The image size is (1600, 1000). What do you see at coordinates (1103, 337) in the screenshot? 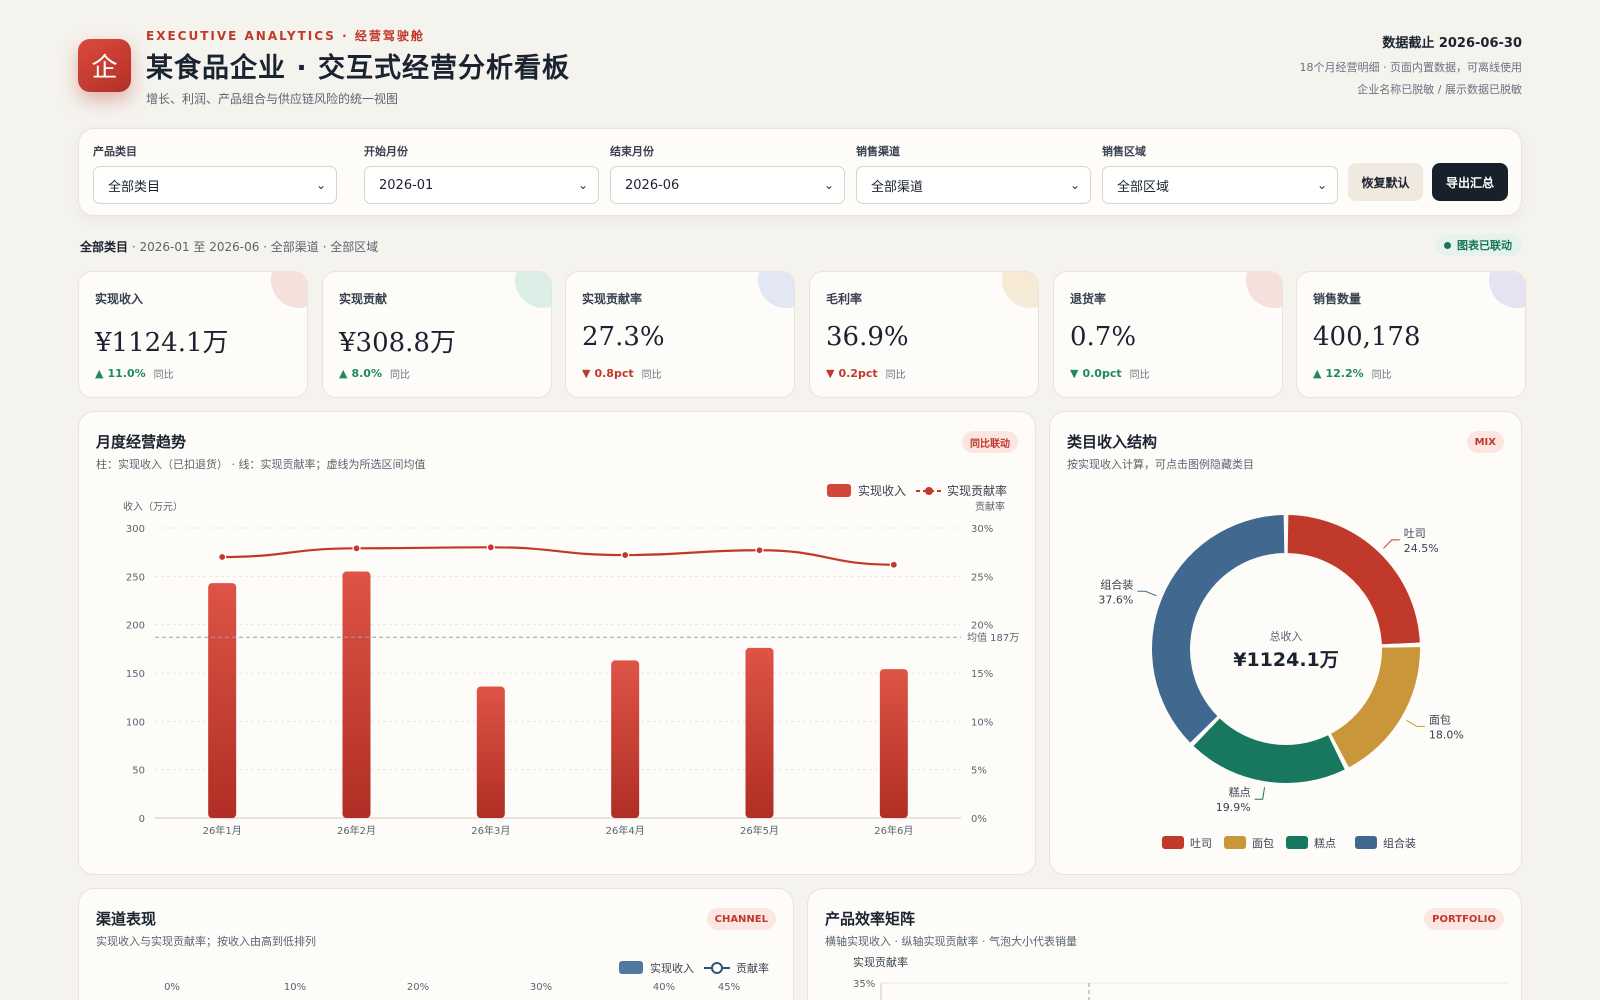
I see `kpi-value: 0.7%` at bounding box center [1103, 337].